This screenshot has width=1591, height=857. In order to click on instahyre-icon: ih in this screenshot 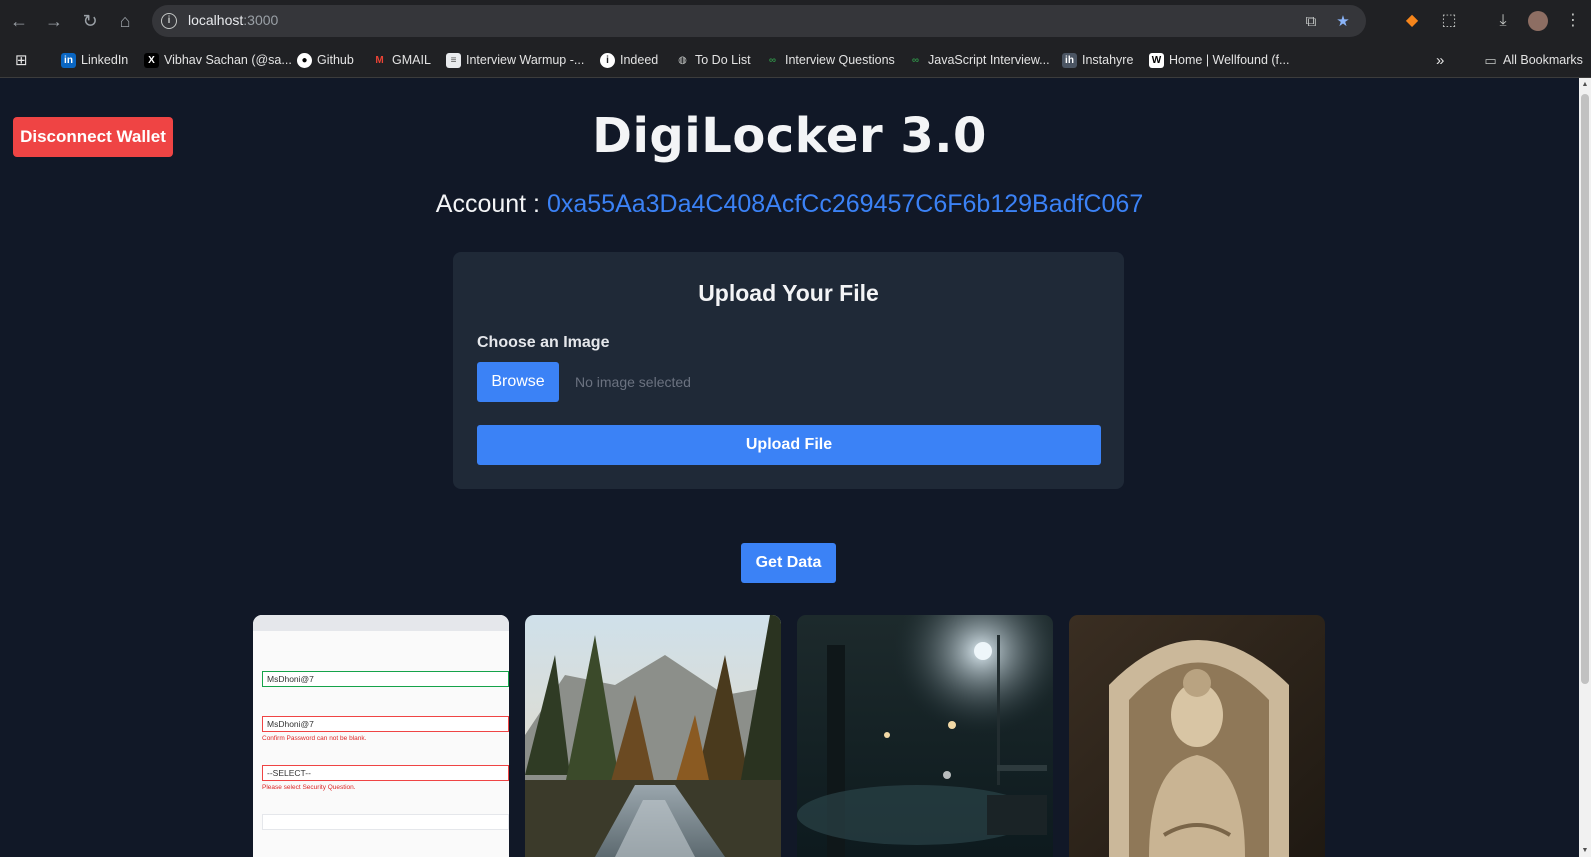, I will do `click(1069, 60)`.